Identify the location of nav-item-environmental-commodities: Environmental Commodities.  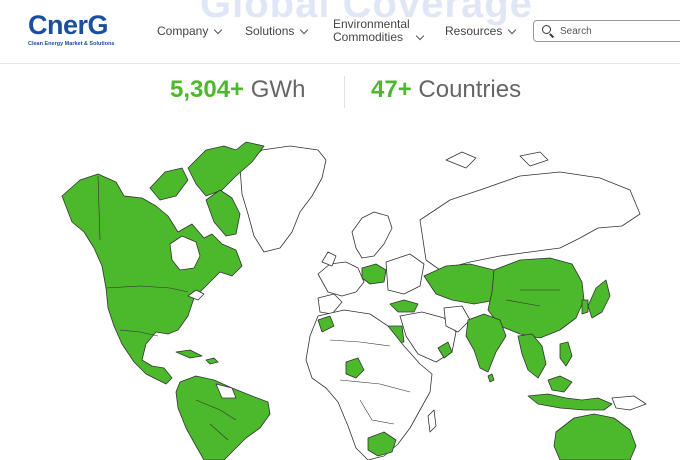
(378, 30).